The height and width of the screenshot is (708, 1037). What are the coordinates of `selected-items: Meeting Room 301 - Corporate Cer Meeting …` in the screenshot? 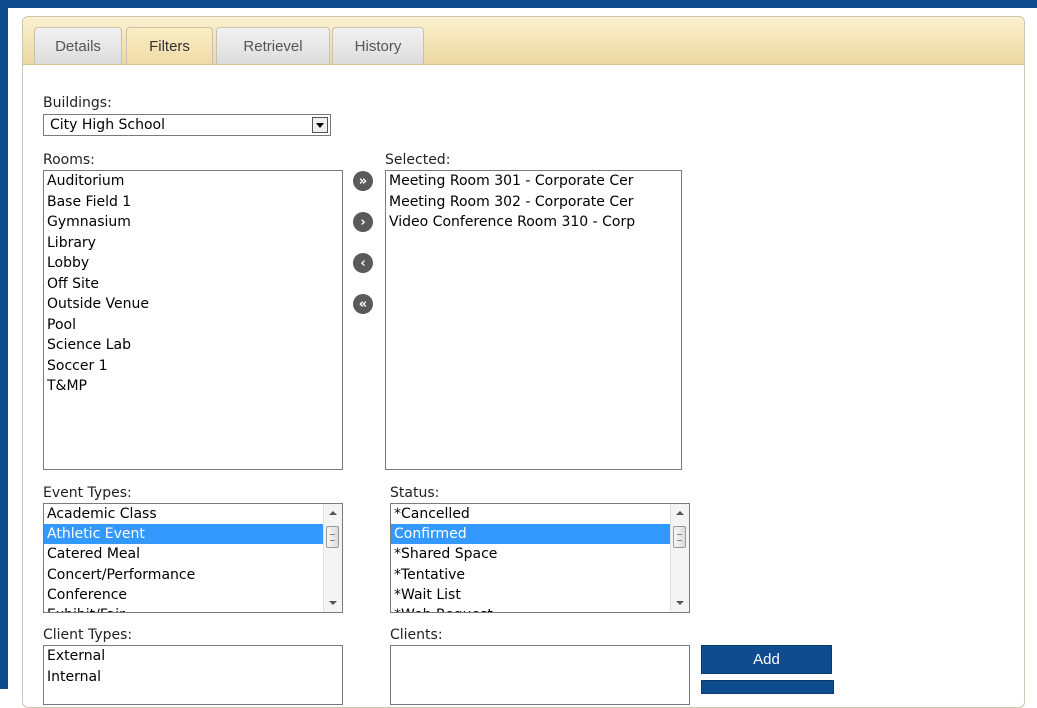 It's located at (533, 202).